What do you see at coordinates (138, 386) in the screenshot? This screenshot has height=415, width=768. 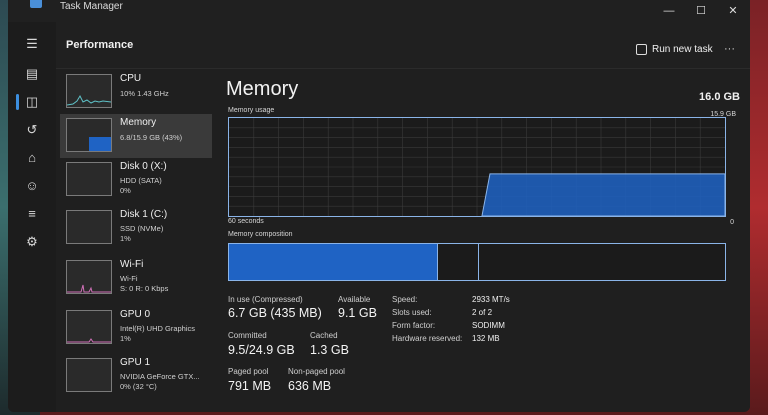 I see `device-temperature: 0% (32 °C)` at bounding box center [138, 386].